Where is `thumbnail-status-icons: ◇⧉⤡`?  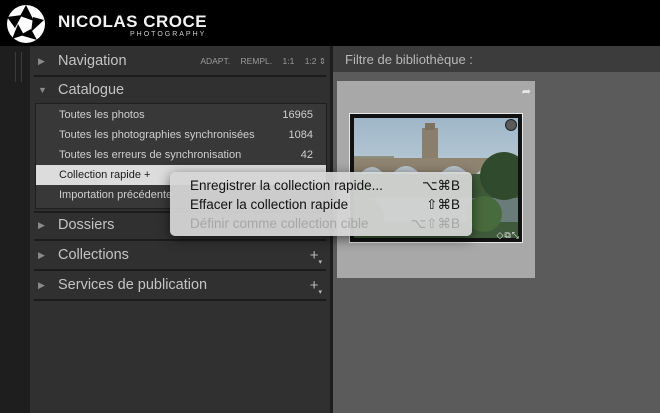
thumbnail-status-icons: ◇⧉⤡ is located at coordinates (508, 235).